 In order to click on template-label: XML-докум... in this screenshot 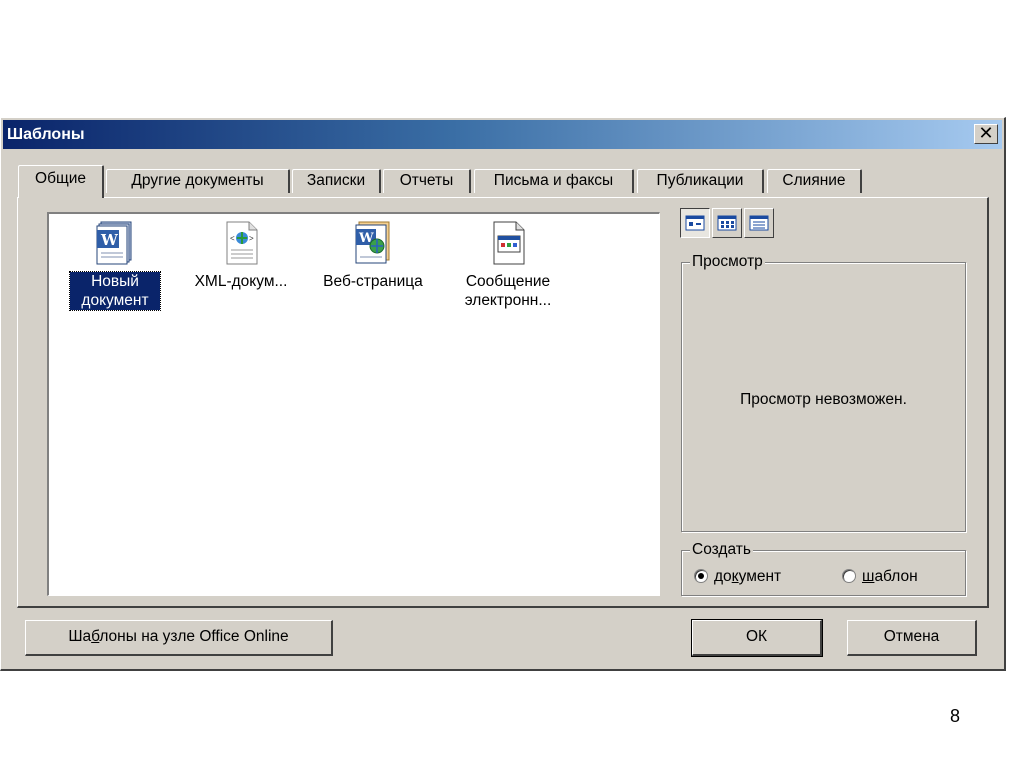, I will do `click(241, 281)`.